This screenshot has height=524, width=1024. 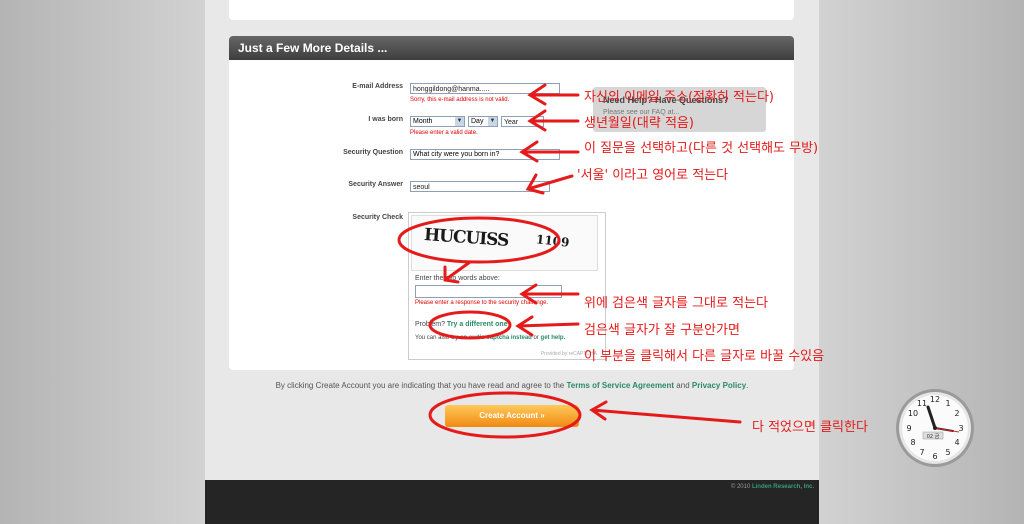 What do you see at coordinates (375, 184) in the screenshot?
I see `security-answer-label: Security Answer` at bounding box center [375, 184].